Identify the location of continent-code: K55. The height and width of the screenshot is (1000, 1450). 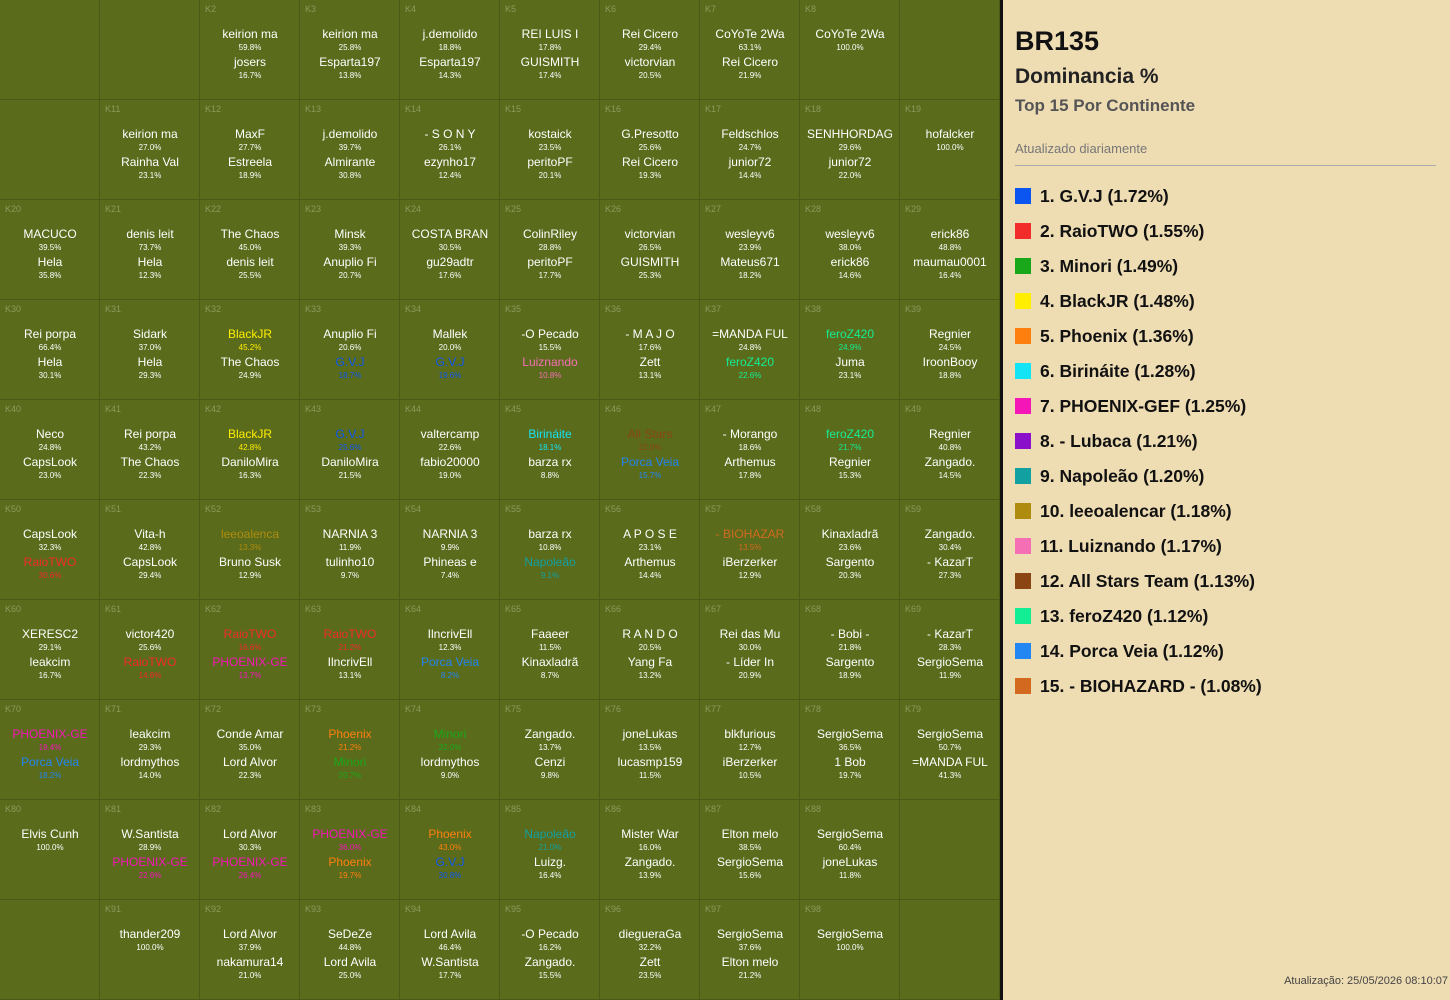
(513, 509).